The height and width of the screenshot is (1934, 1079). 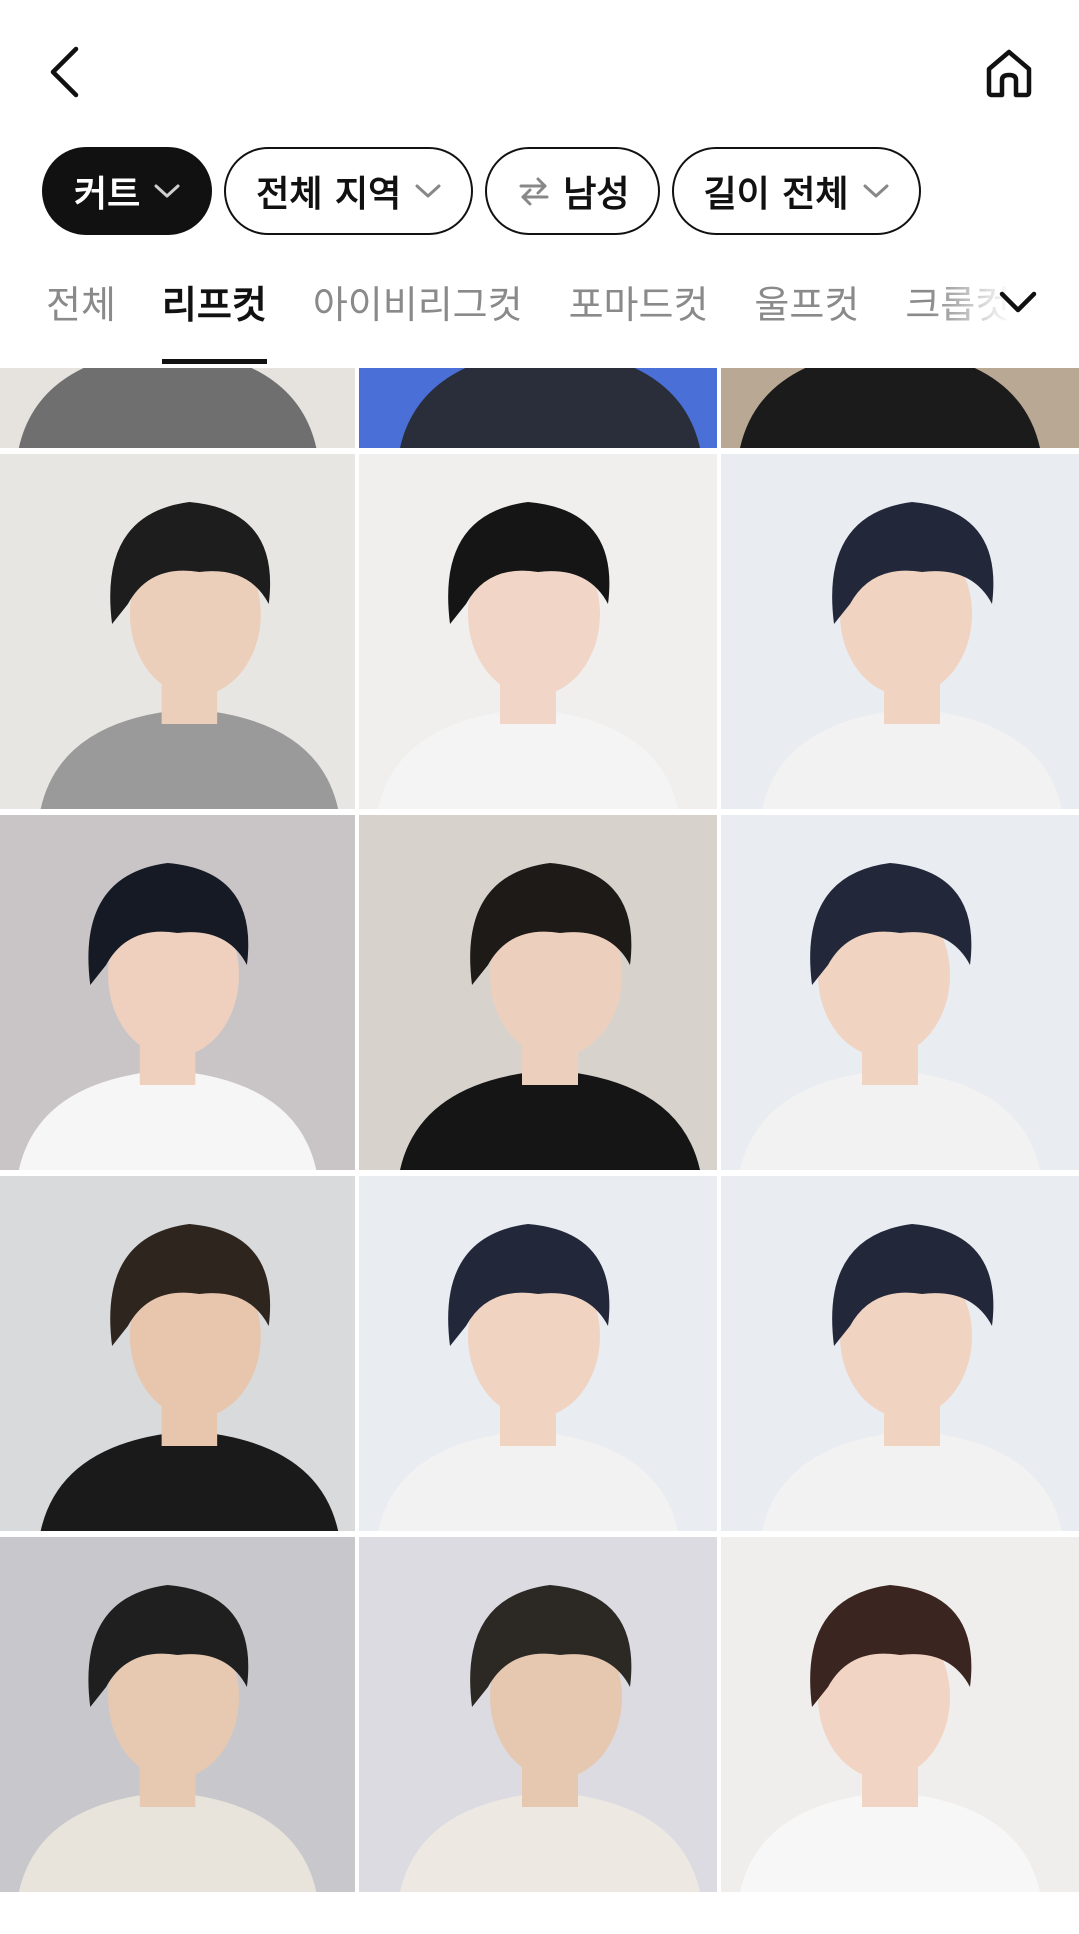 I want to click on home-icon, so click(x=1009, y=73).